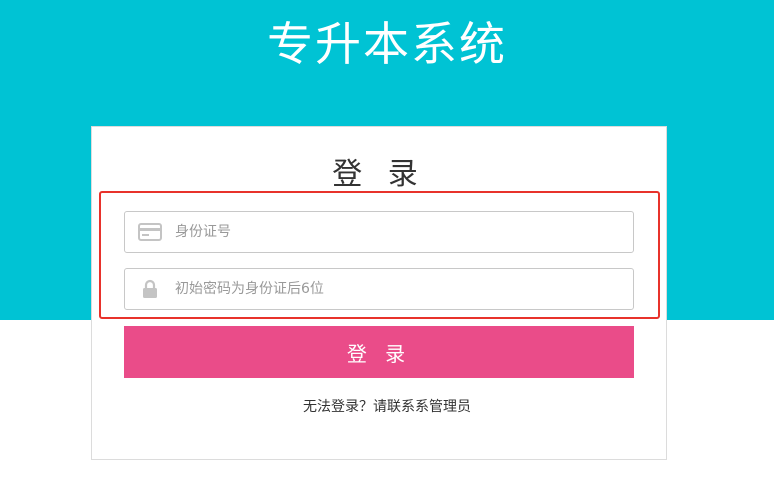 The height and width of the screenshot is (485, 774). What do you see at coordinates (387, 44) in the screenshot?
I see `app-title: 专升本系统` at bounding box center [387, 44].